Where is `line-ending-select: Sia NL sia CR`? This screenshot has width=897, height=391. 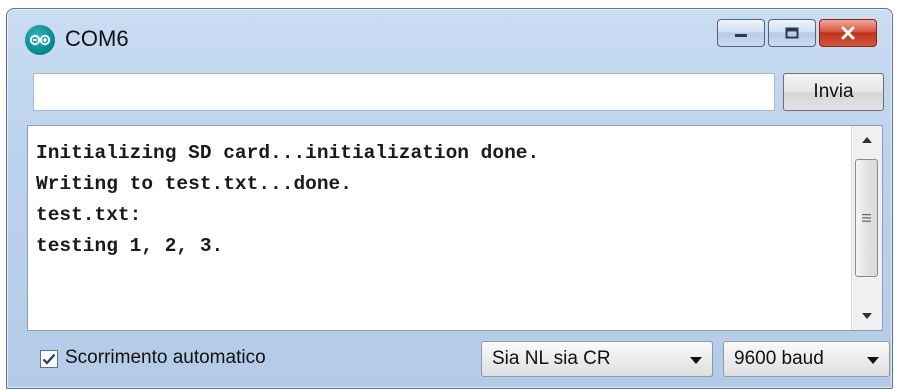 line-ending-select: Sia NL sia CR is located at coordinates (597, 359).